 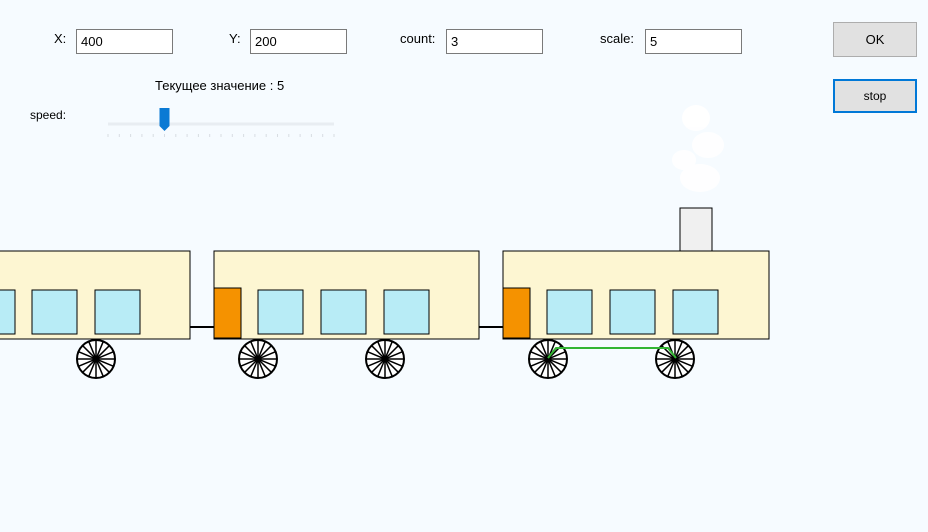 What do you see at coordinates (227, 313) in the screenshot?
I see `car-door` at bounding box center [227, 313].